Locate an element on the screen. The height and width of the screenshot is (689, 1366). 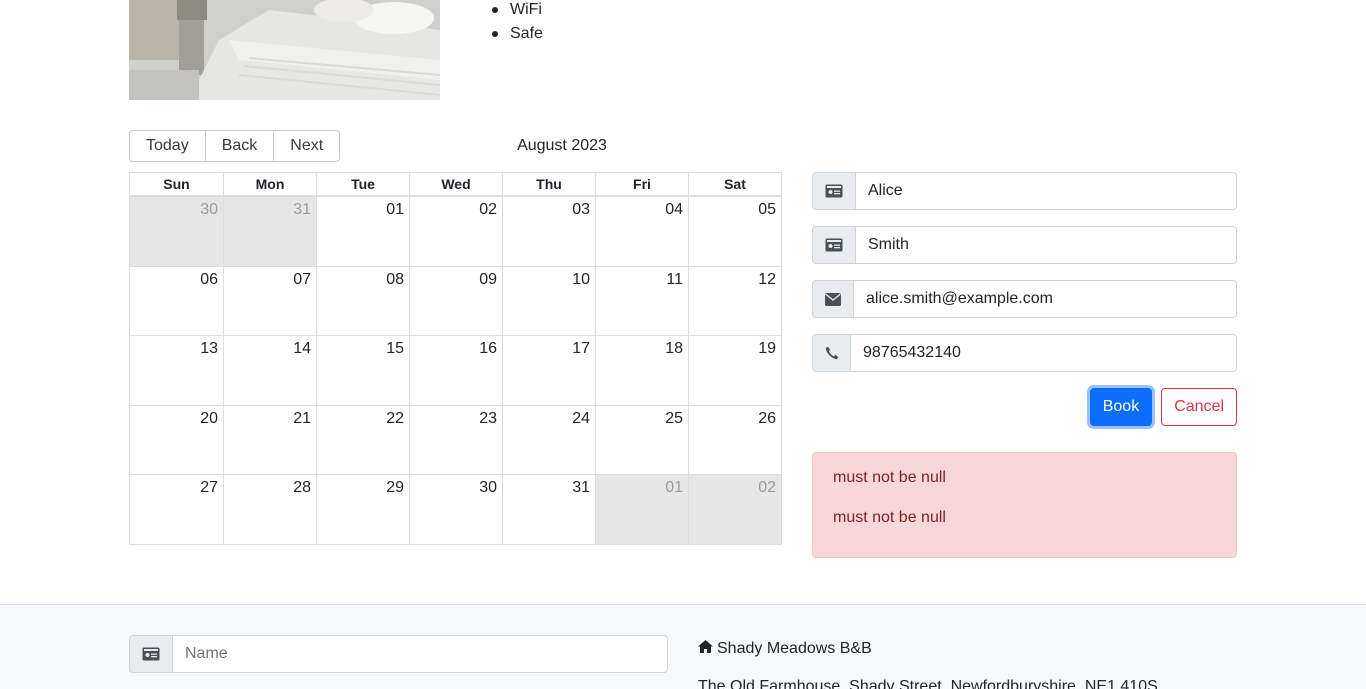
calendar-day-cell: 09 is located at coordinates (455, 301).